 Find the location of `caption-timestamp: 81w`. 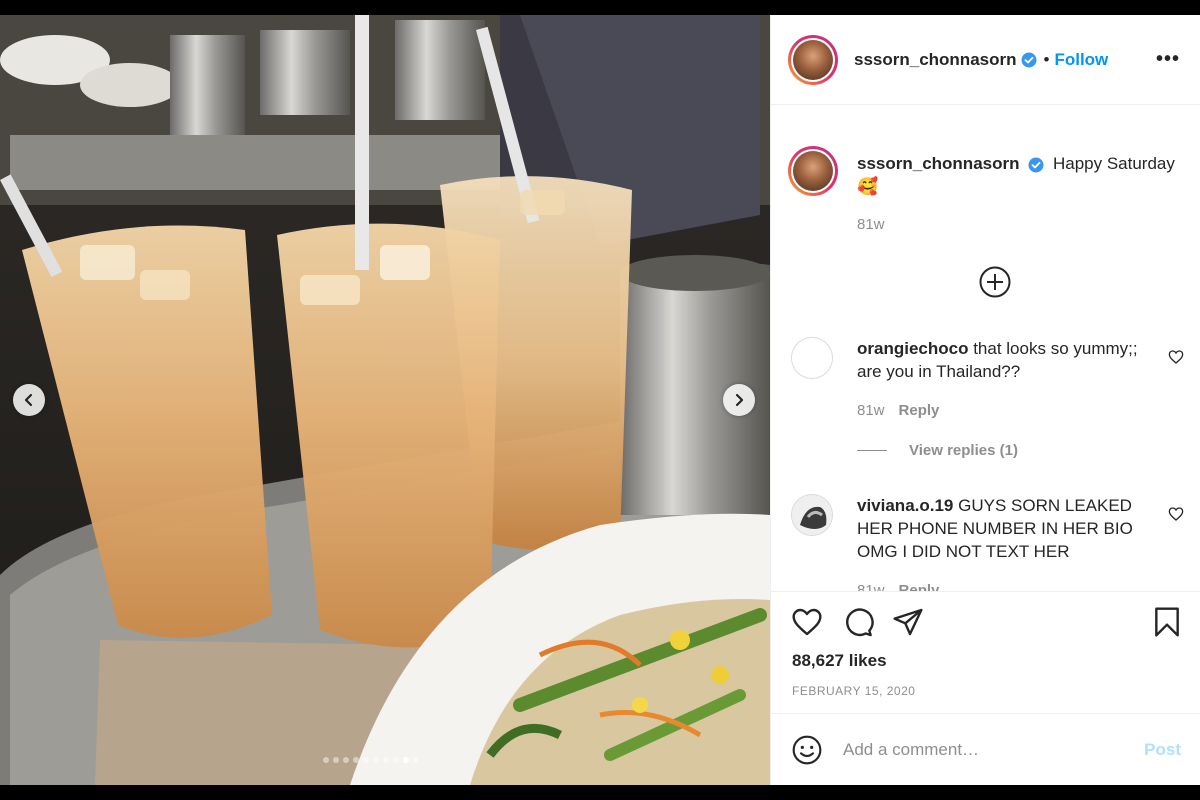

caption-timestamp: 81w is located at coordinates (871, 224).